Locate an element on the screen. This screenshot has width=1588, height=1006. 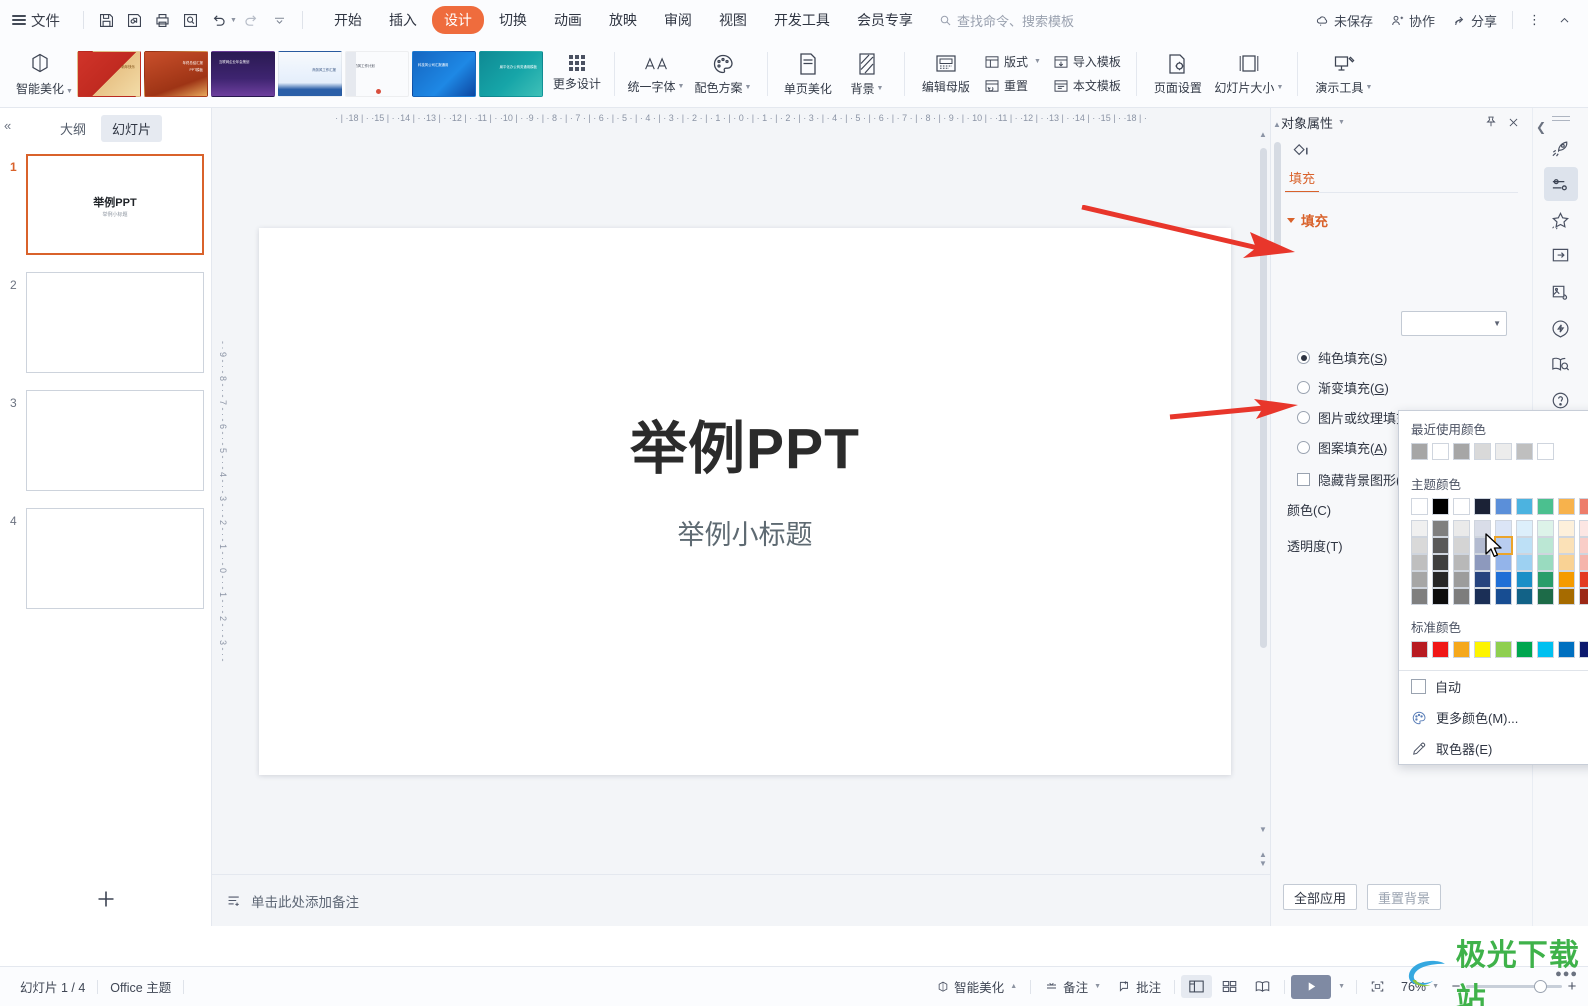
list-item: 2 is located at coordinates (105, 325).